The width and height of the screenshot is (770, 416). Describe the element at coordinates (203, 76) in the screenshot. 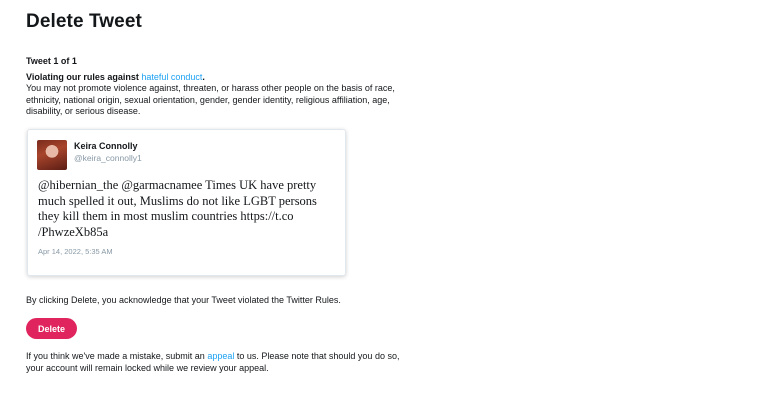

I see `violation-suffix: .` at that location.